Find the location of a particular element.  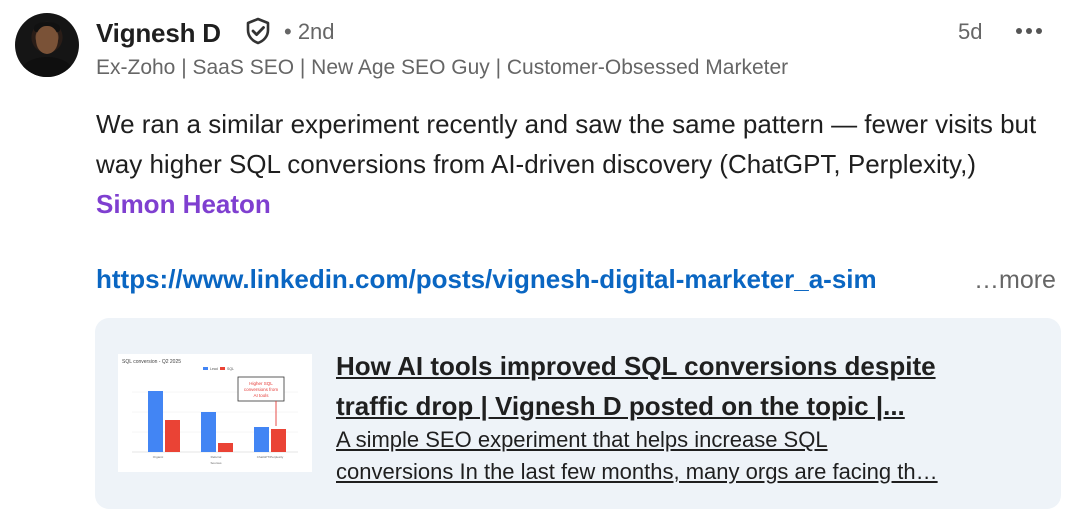

thumb-cat-referral: Referral is located at coordinates (216, 457).